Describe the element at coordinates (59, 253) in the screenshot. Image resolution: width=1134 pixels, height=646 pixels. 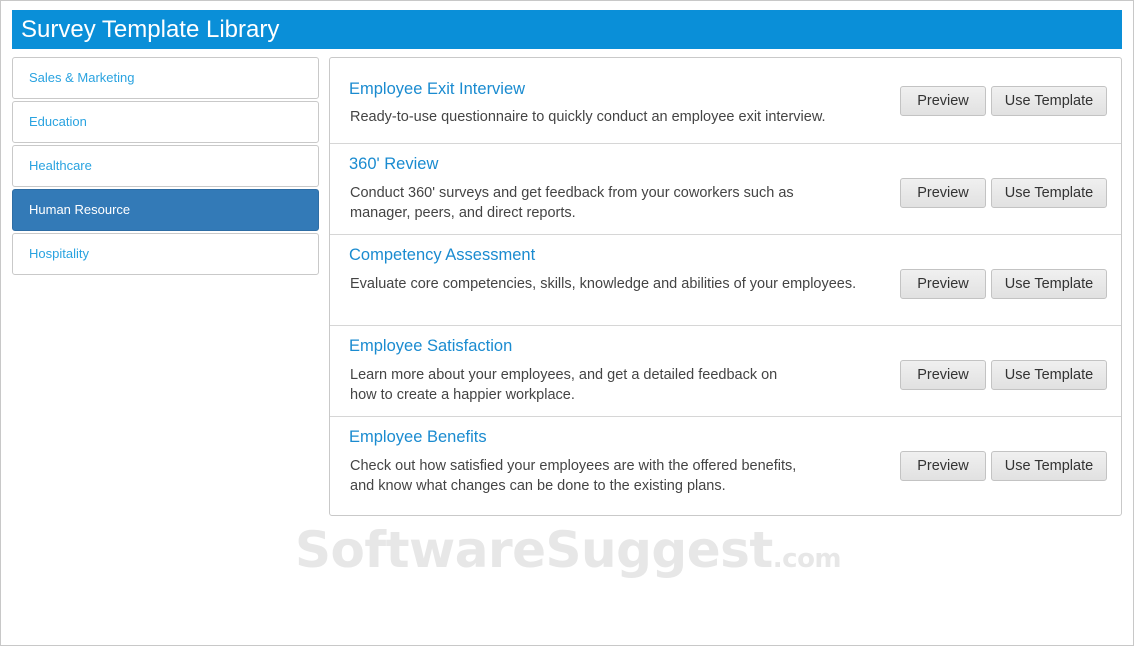
I see `sidebar-item-label: Hospitality` at that location.